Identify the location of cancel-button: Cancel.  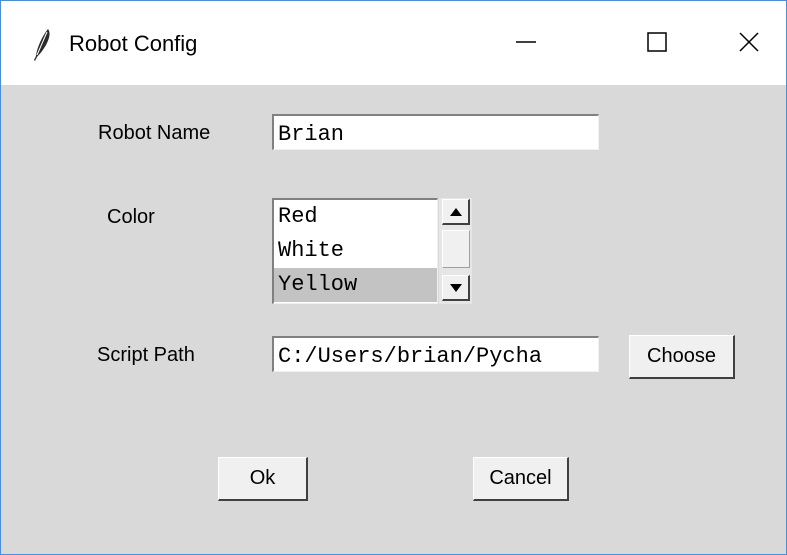
(521, 479).